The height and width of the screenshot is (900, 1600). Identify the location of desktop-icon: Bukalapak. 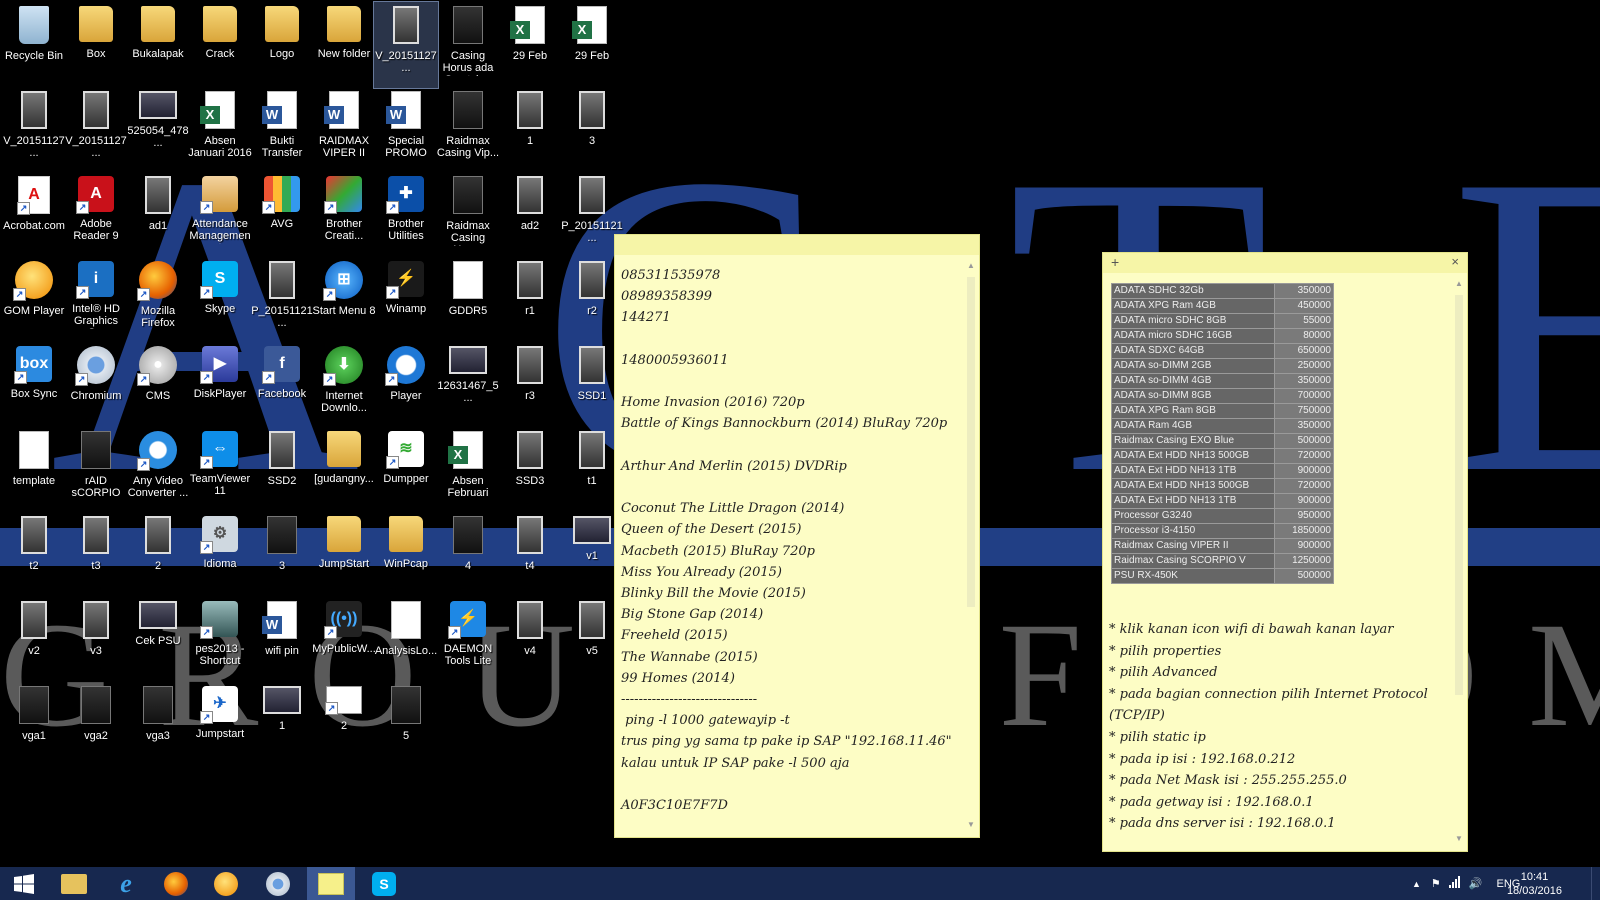
(158, 45).